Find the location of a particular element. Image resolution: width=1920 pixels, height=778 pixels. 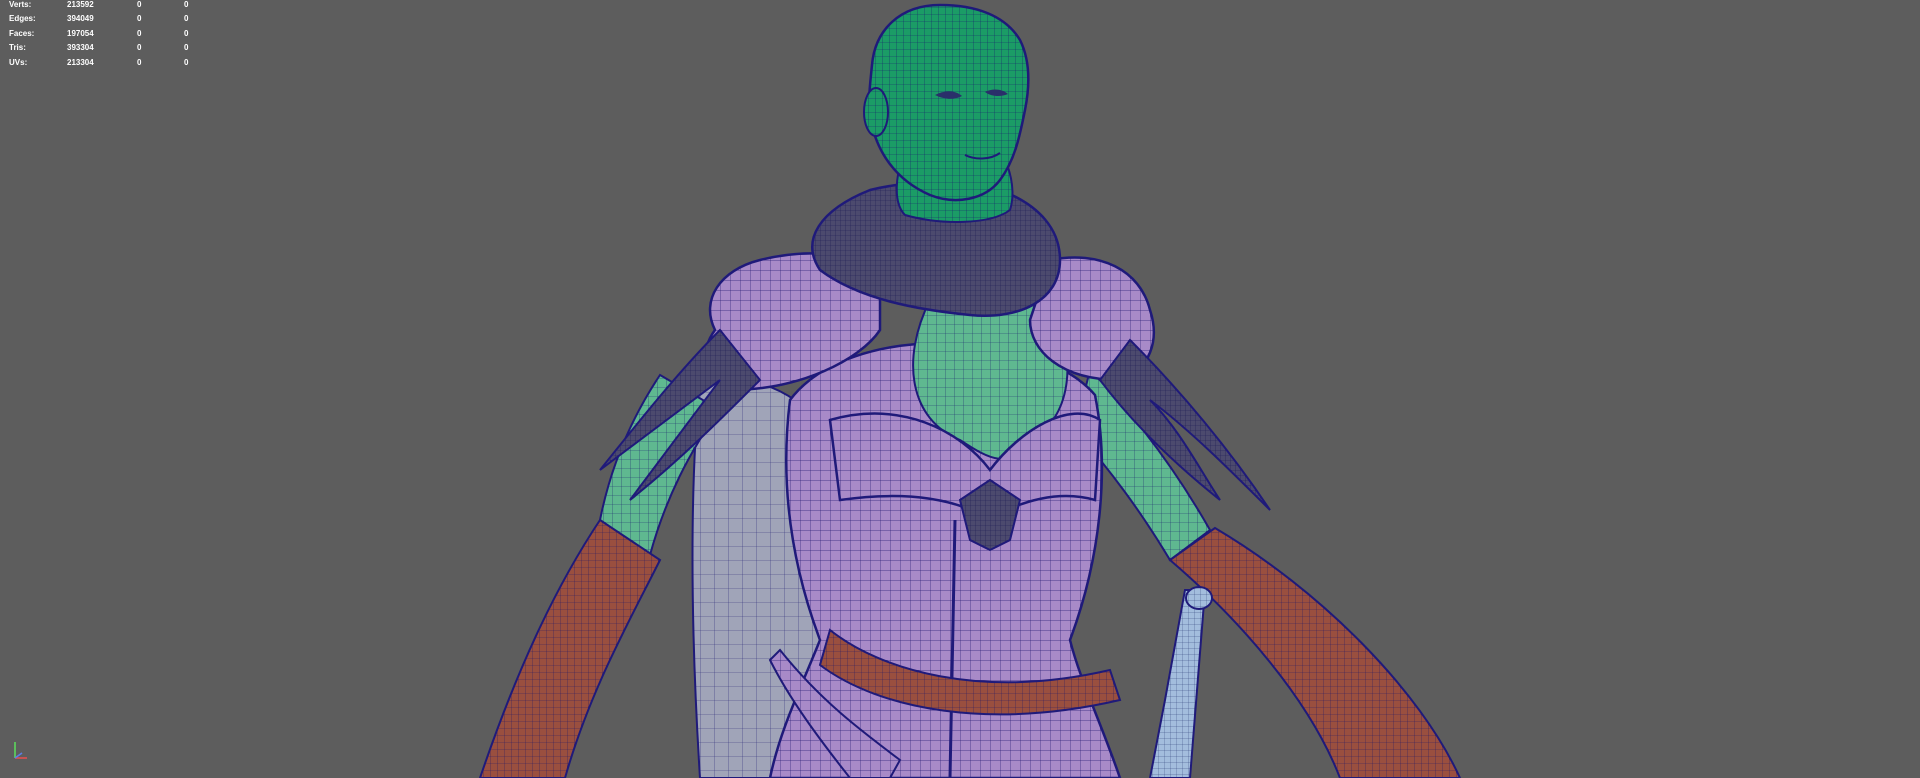

hud-total: 213304 is located at coordinates (80, 62).